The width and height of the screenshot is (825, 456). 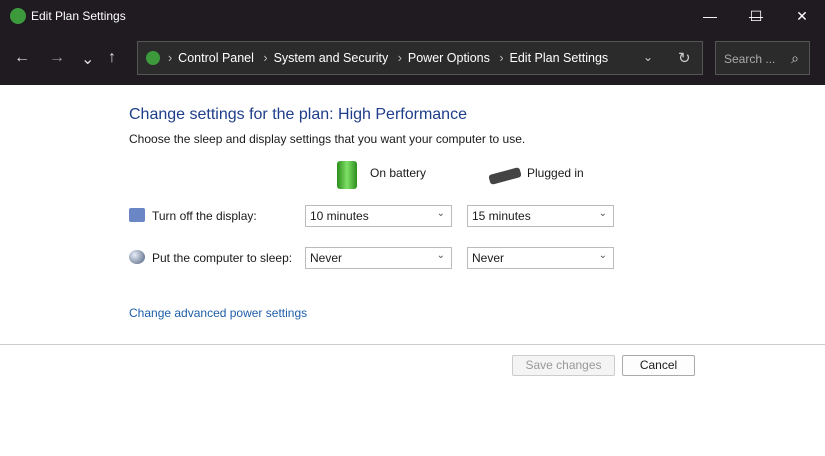 What do you see at coordinates (137, 257) in the screenshot?
I see `sleep-icon` at bounding box center [137, 257].